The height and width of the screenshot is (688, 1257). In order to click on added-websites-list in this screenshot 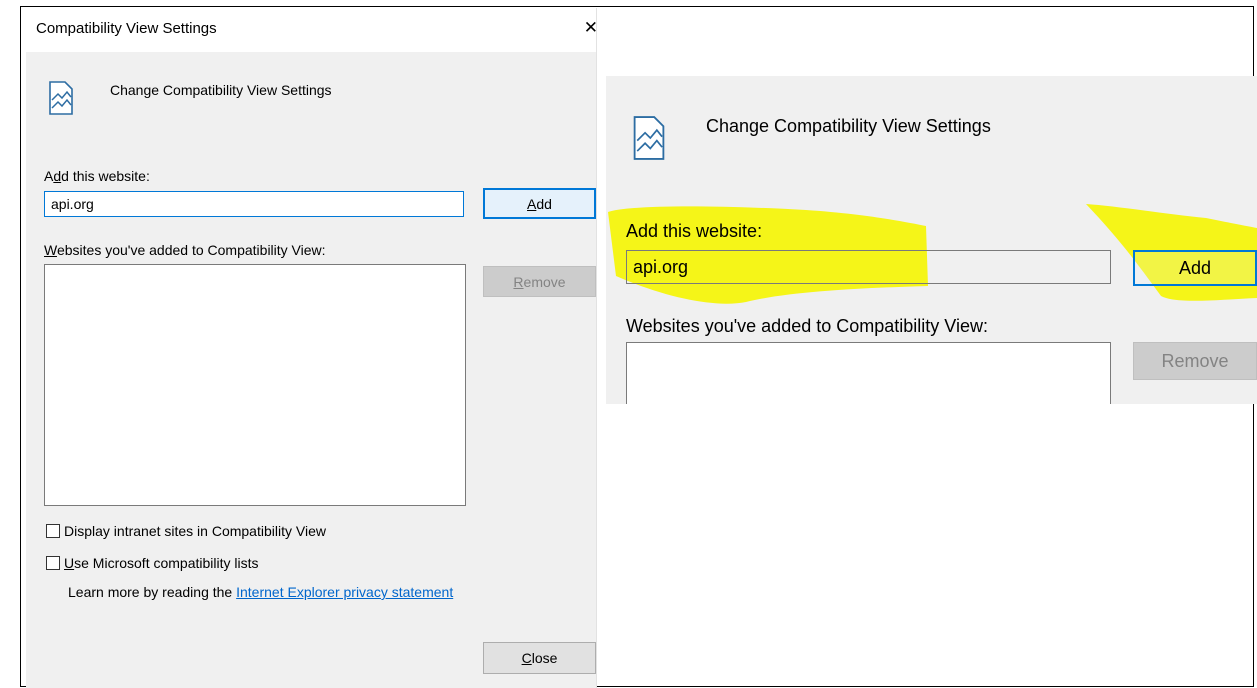, I will do `click(255, 385)`.